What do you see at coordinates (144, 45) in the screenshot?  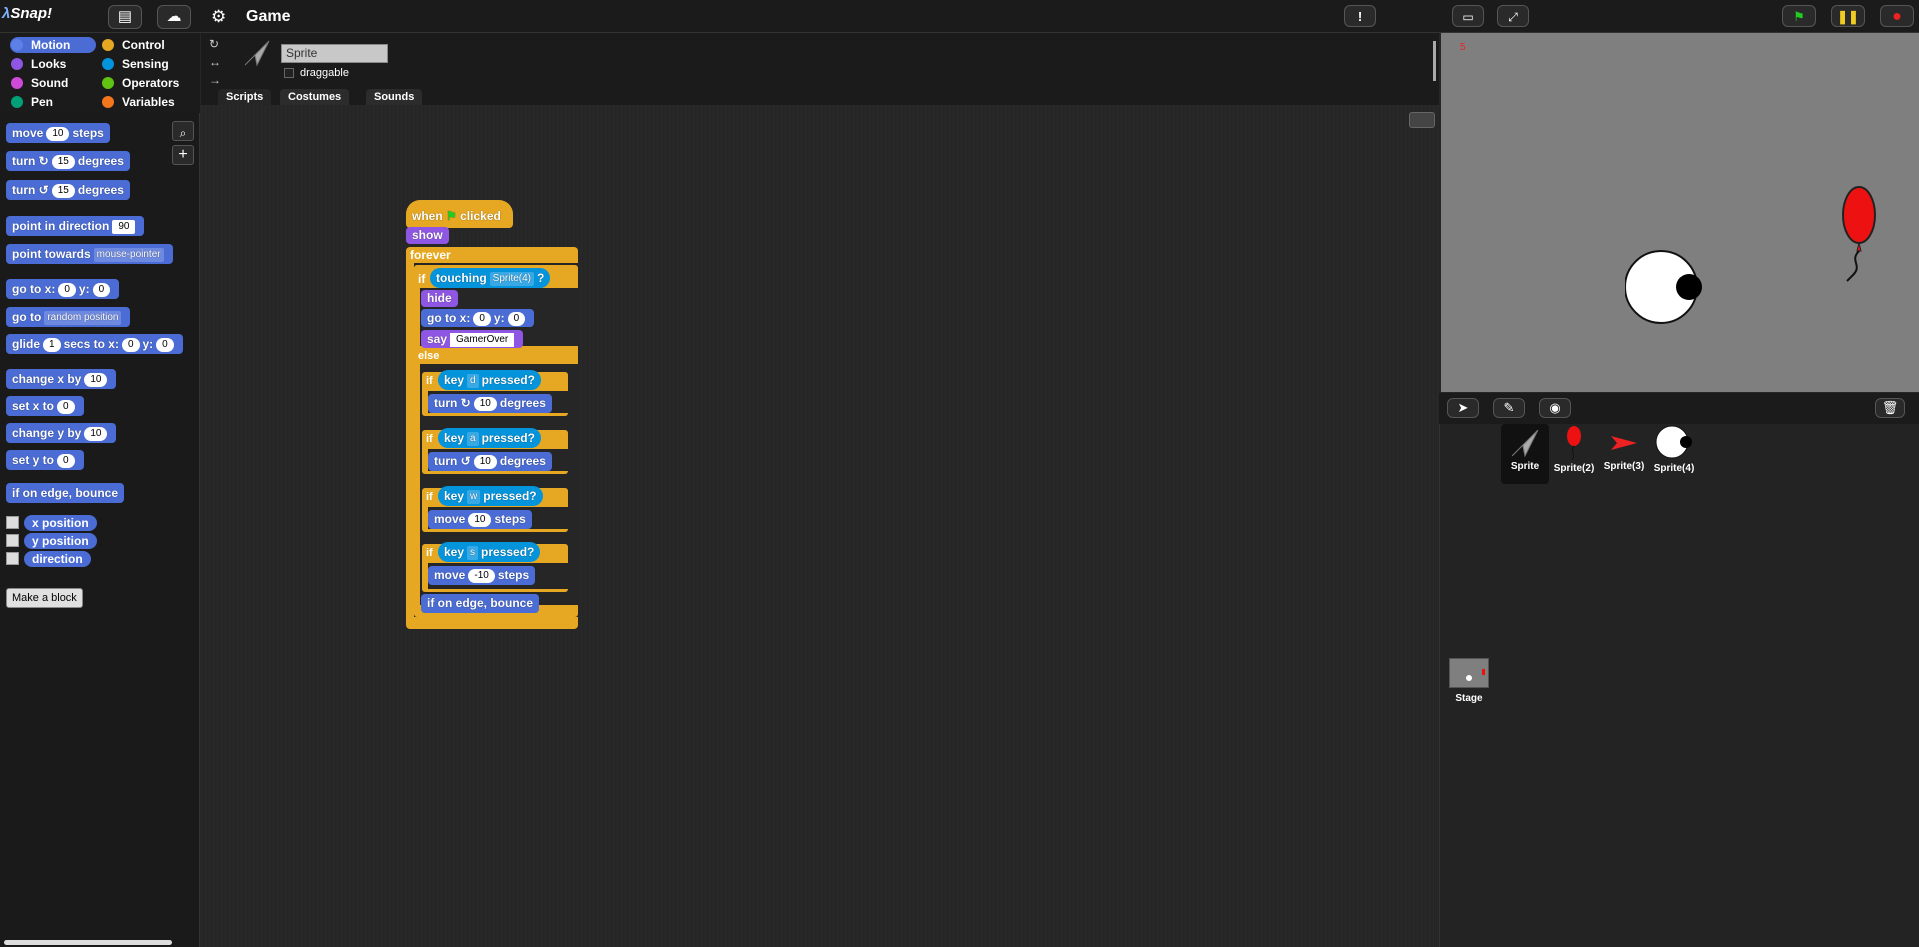 I see `category-control: Control` at bounding box center [144, 45].